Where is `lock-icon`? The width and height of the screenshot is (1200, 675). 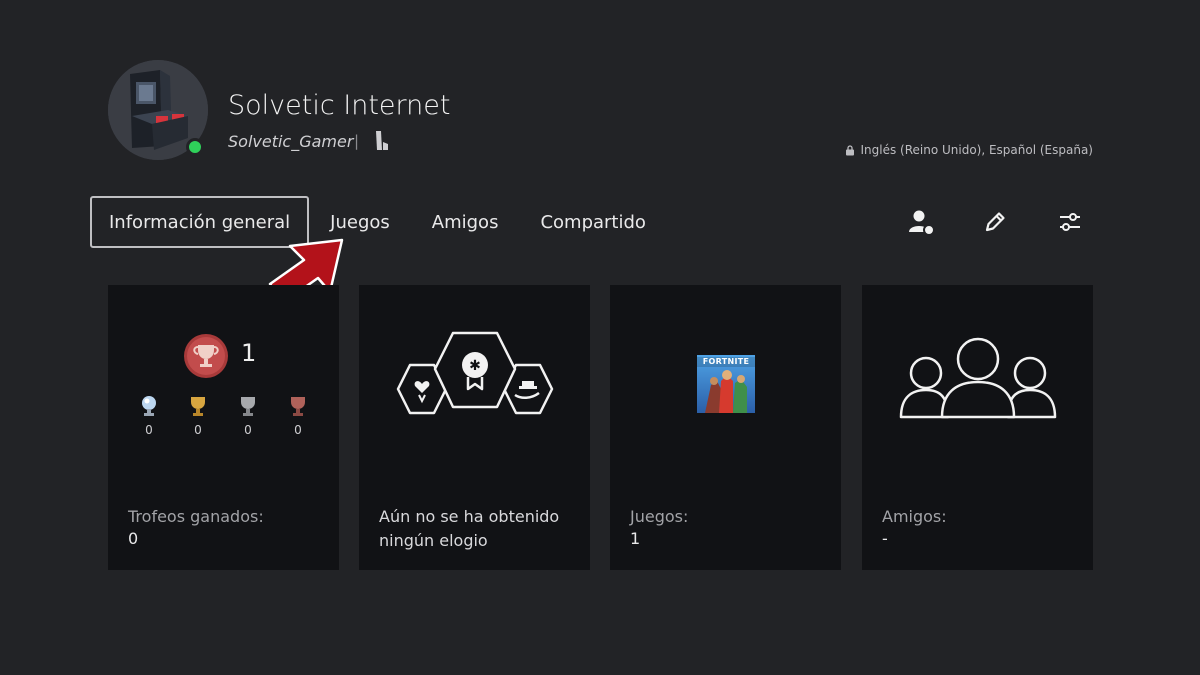
lock-icon is located at coordinates (850, 149).